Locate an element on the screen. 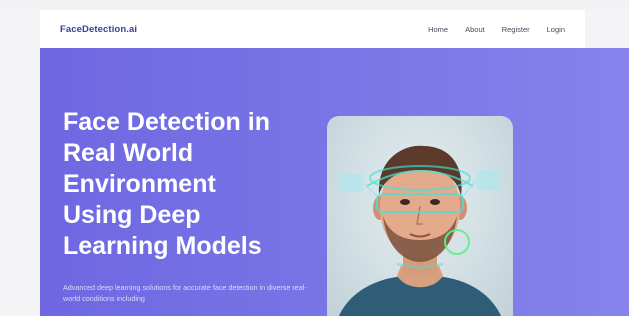 The height and width of the screenshot is (316, 629). hud-panel-left is located at coordinates (351, 183).